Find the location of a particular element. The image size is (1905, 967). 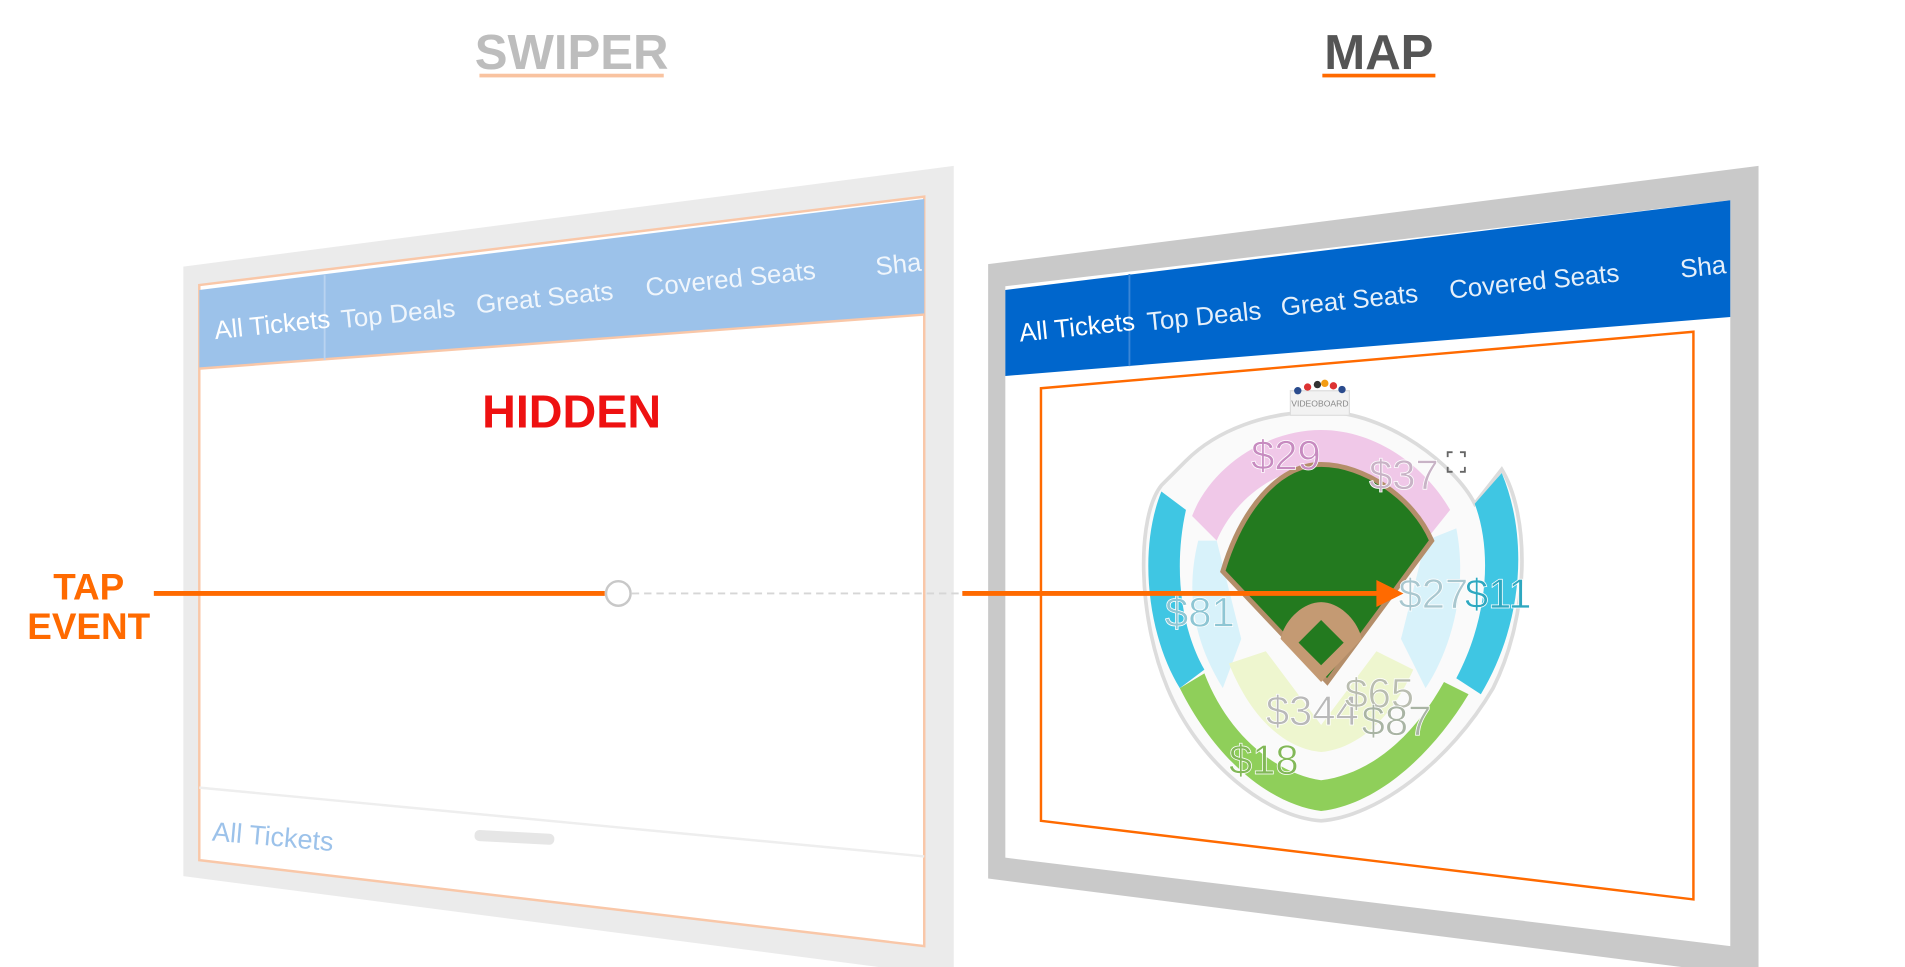

price-label: $87 is located at coordinates (1396, 720).